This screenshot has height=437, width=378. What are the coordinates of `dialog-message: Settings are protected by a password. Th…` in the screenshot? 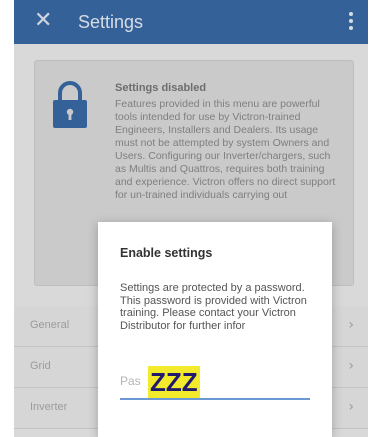 It's located at (213, 307).